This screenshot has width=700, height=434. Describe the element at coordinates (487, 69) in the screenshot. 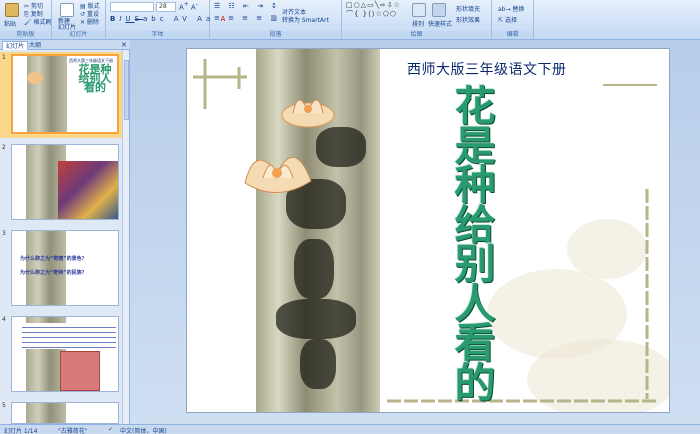

I see `slide-subtitle: 西师大版三年级语文下册` at that location.